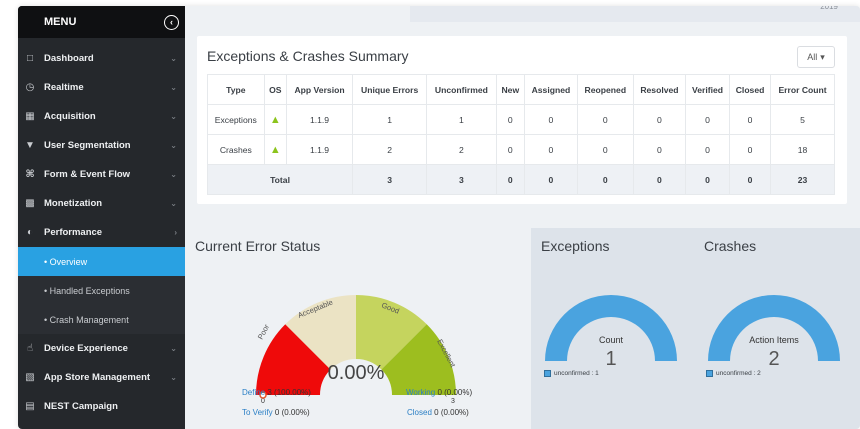 This screenshot has width=860, height=429. I want to click on menu-header: MENU ‹, so click(101, 22).